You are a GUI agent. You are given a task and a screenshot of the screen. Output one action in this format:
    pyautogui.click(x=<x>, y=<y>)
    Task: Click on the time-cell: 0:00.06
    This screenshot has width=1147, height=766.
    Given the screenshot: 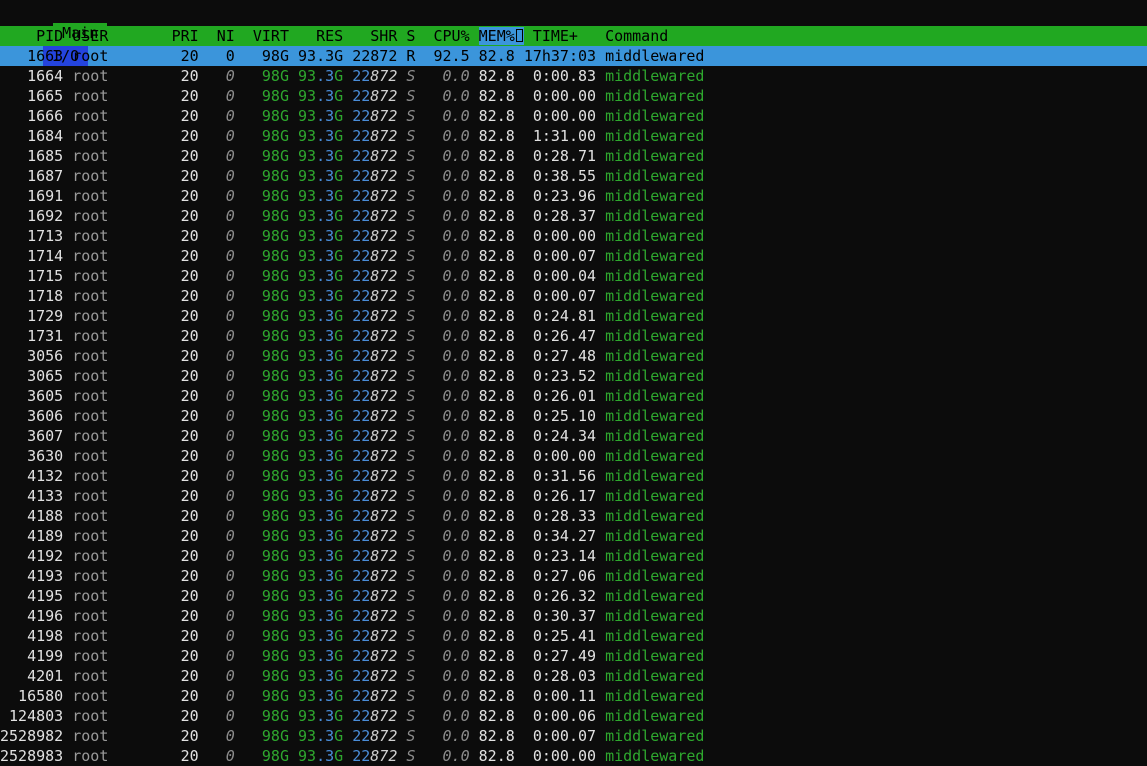 What is the action you would take?
    pyautogui.click(x=560, y=716)
    